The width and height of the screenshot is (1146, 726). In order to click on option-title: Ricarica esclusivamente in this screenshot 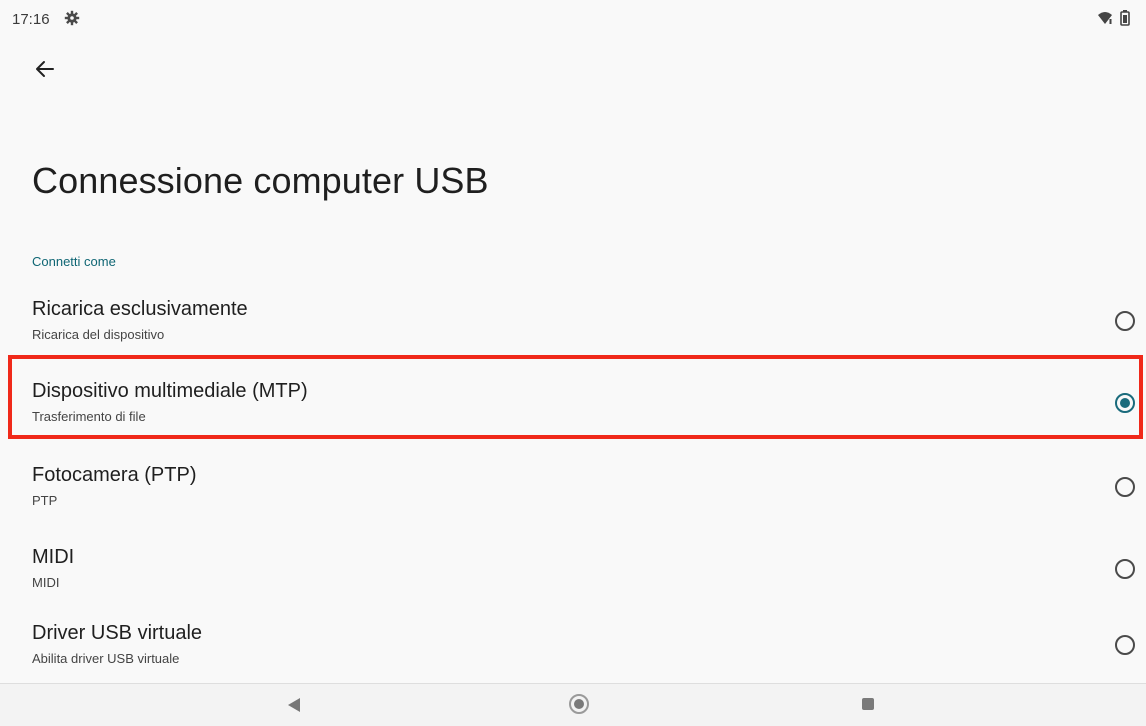, I will do `click(140, 309)`.